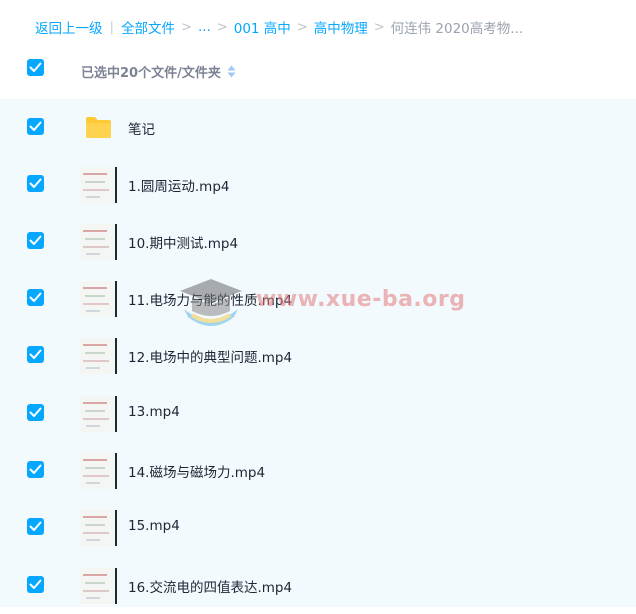 The height and width of the screenshot is (614, 636). I want to click on back-link: 返回上一级, so click(69, 27).